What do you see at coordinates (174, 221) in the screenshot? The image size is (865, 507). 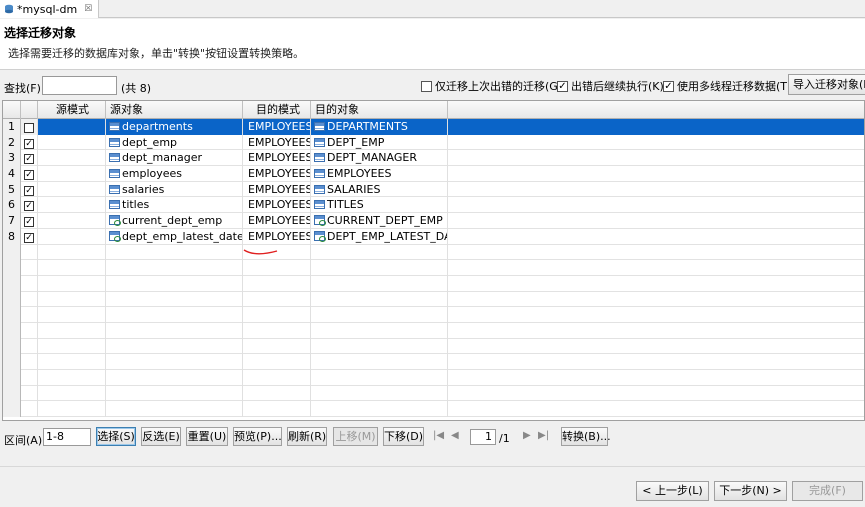 I see `cell-source-object: current_dept_emp` at bounding box center [174, 221].